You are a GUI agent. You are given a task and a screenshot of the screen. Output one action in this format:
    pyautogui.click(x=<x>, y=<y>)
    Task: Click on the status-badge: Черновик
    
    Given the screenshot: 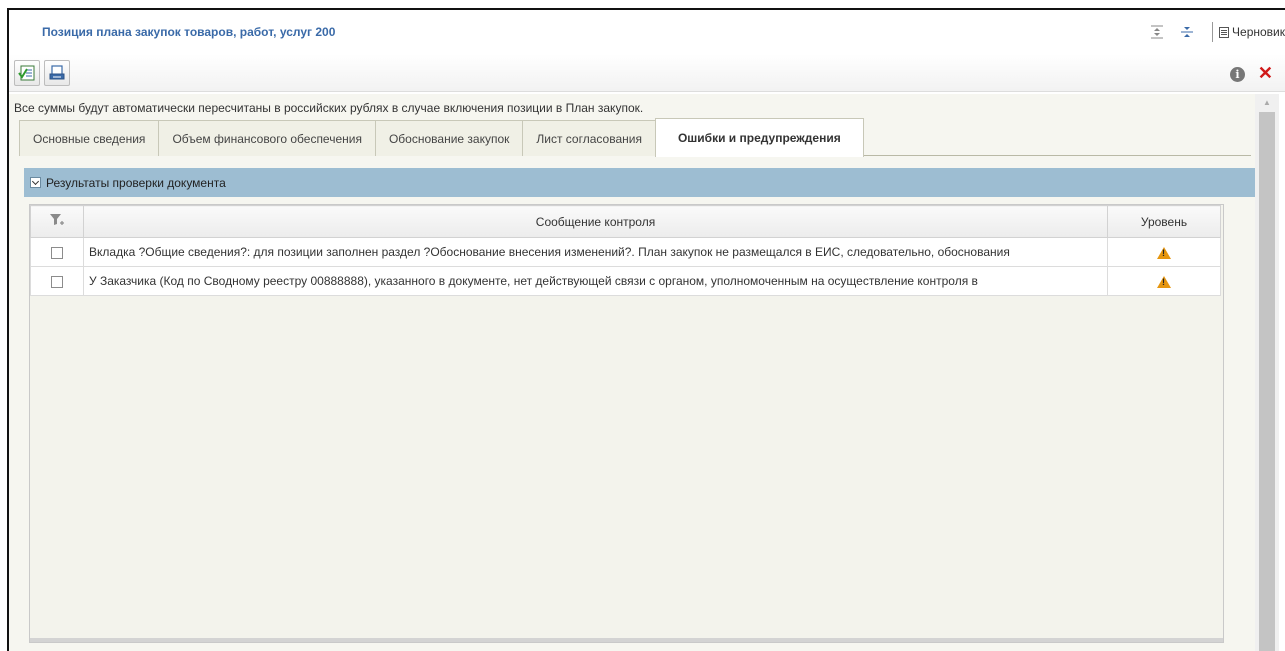 What is the action you would take?
    pyautogui.click(x=1252, y=32)
    